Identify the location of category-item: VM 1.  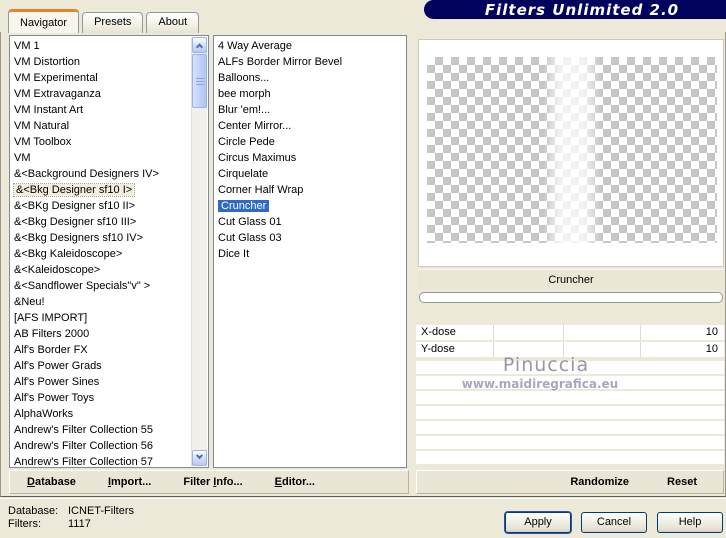
(109, 46).